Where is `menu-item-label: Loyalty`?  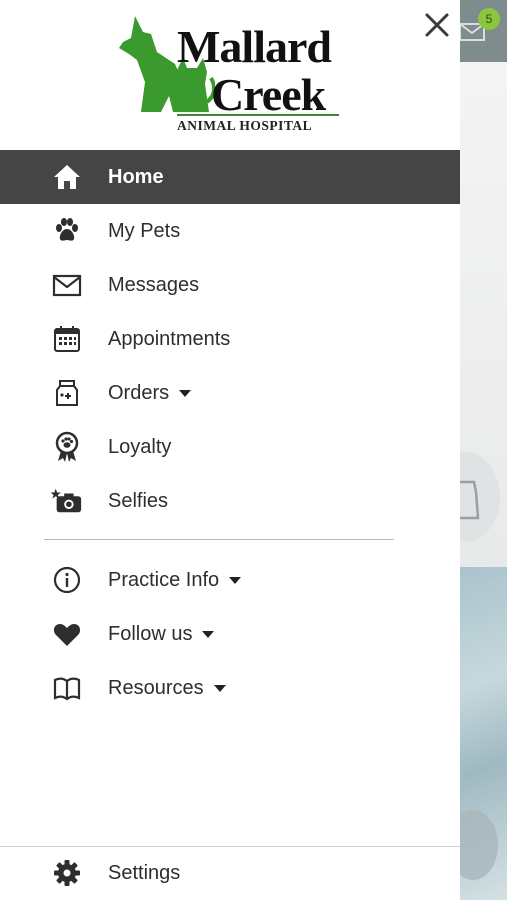 menu-item-label: Loyalty is located at coordinates (140, 446).